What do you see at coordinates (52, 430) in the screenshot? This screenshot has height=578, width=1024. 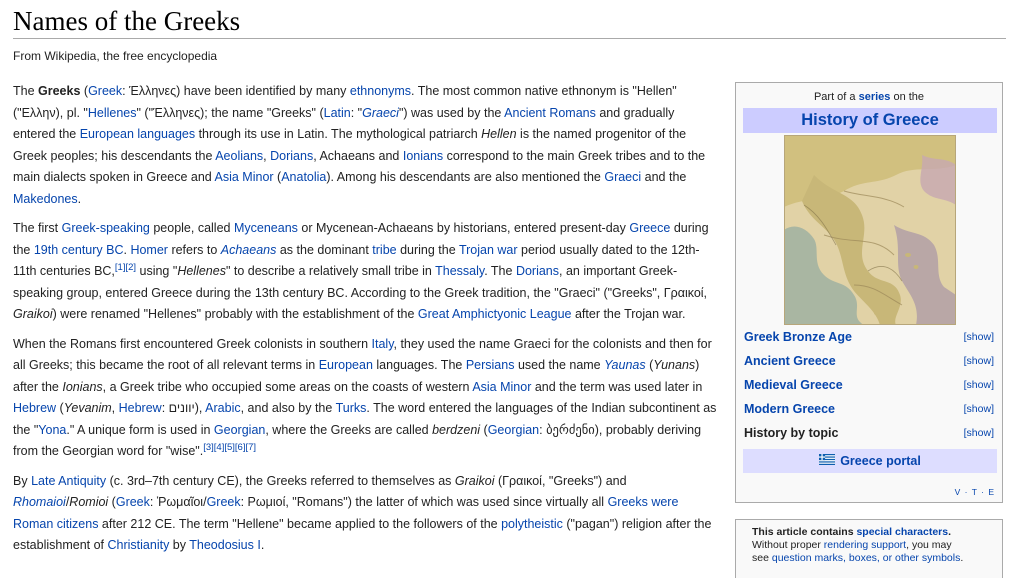 I see `article-link: Yona` at bounding box center [52, 430].